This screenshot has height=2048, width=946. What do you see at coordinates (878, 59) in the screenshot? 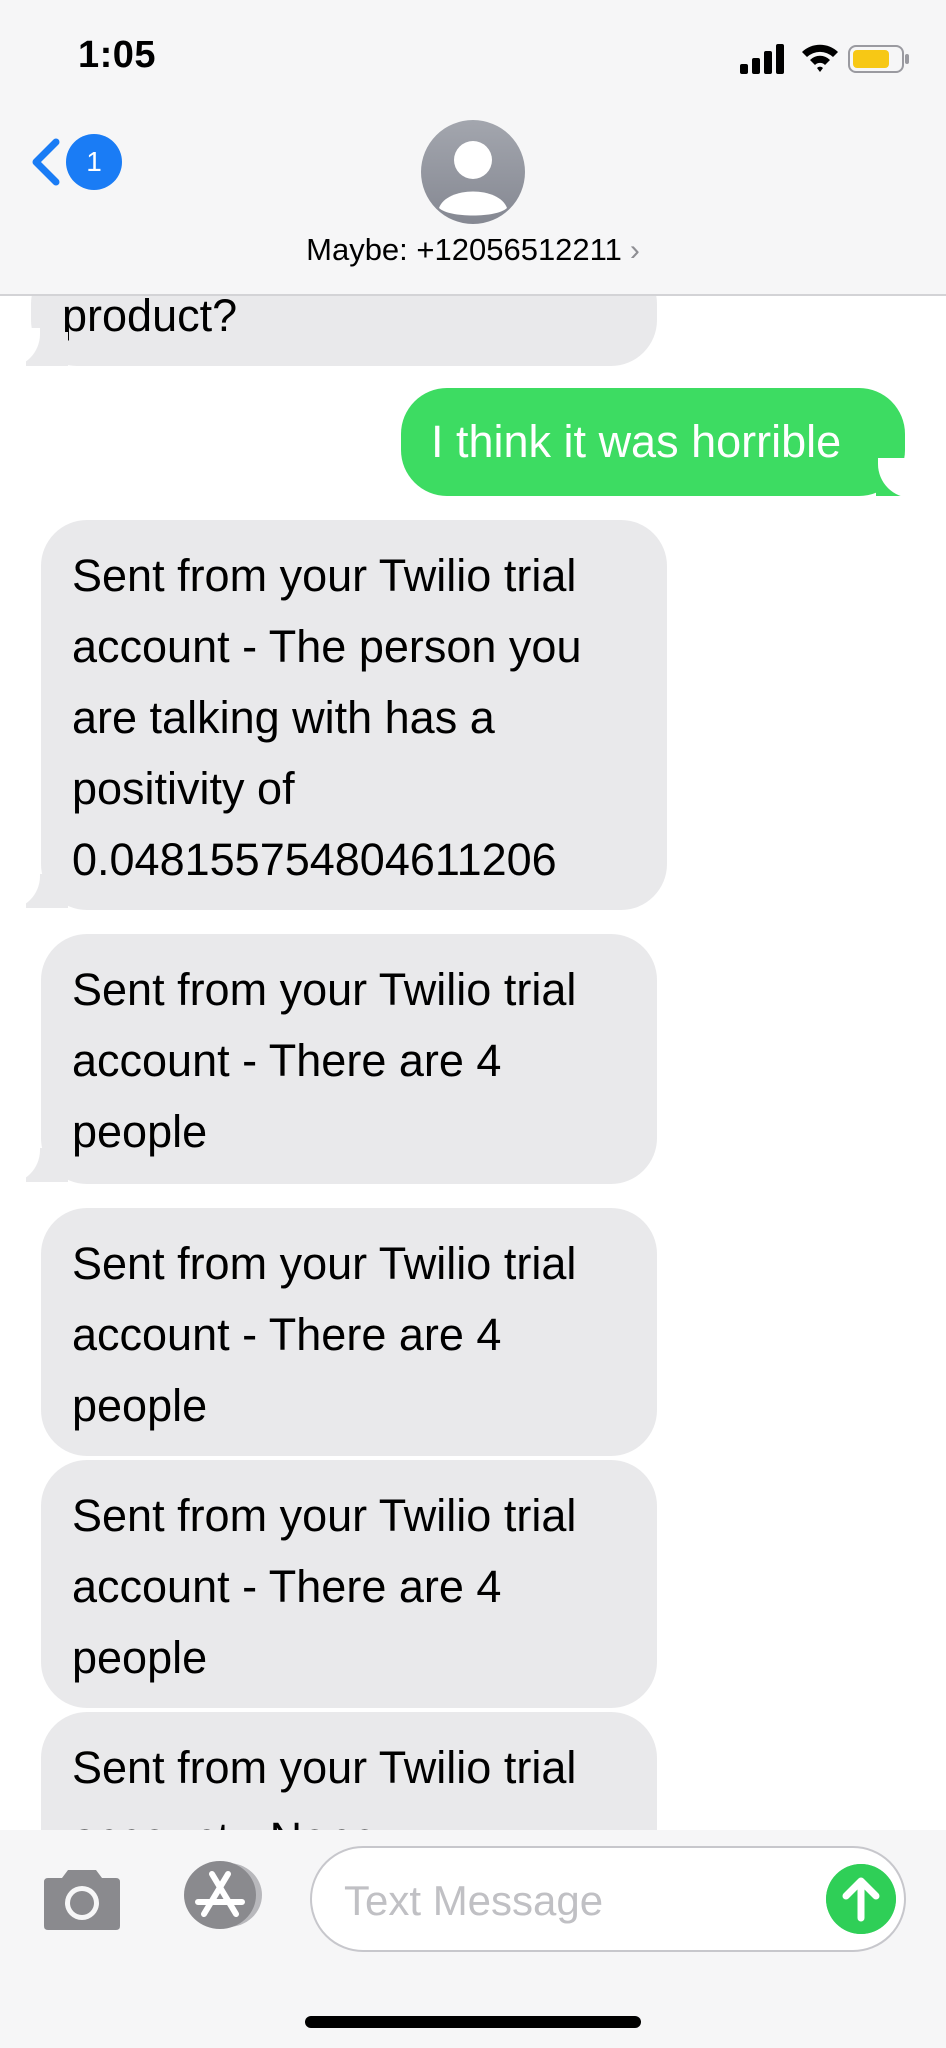
I see `battery-icon` at bounding box center [878, 59].